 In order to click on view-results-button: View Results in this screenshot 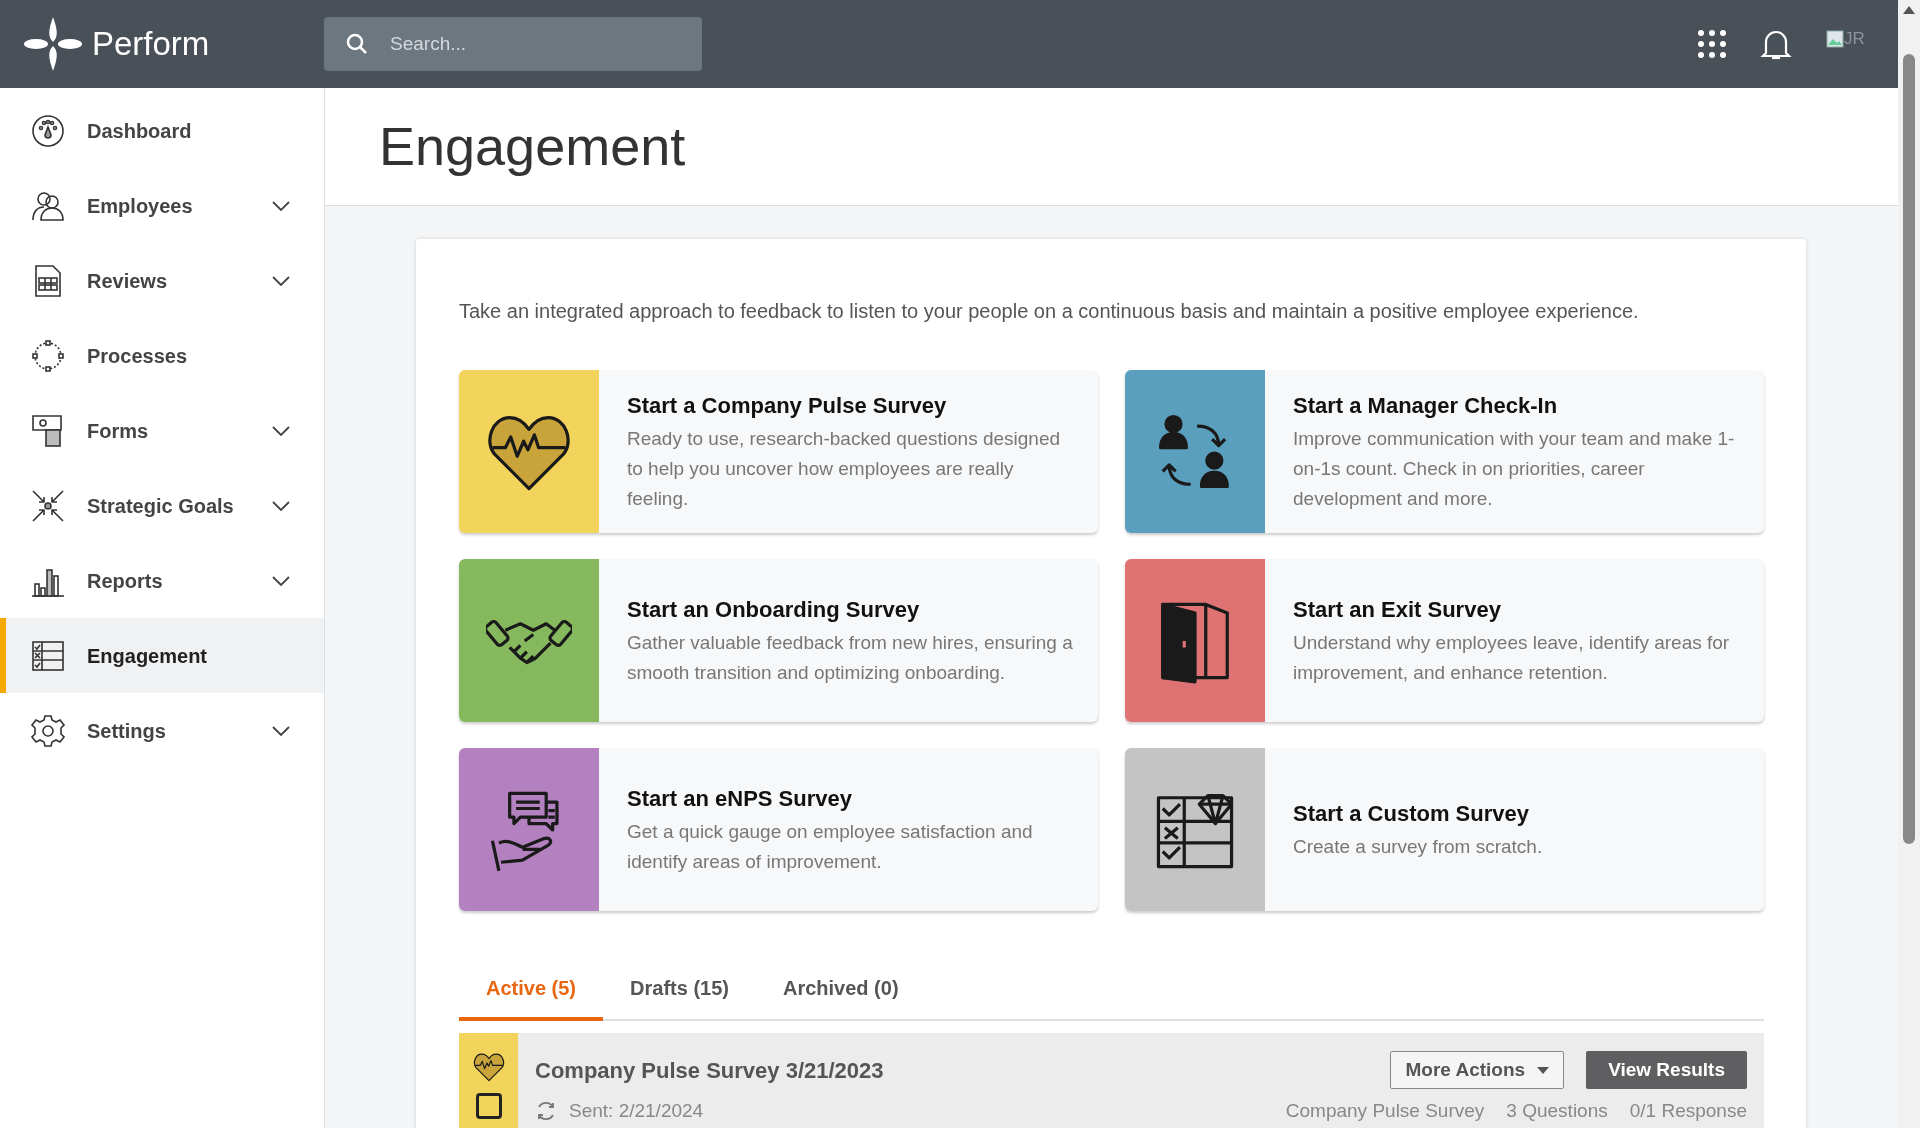, I will do `click(1666, 1070)`.